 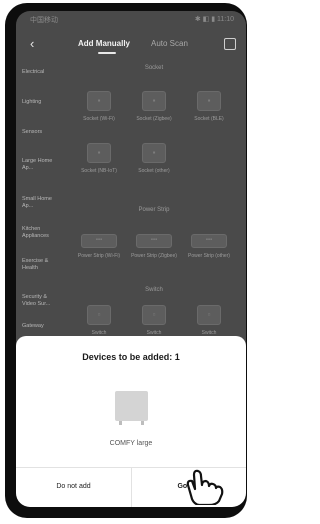 I want to click on device-tile: ▪ Socket (Zigbee), so click(x=154, y=106).